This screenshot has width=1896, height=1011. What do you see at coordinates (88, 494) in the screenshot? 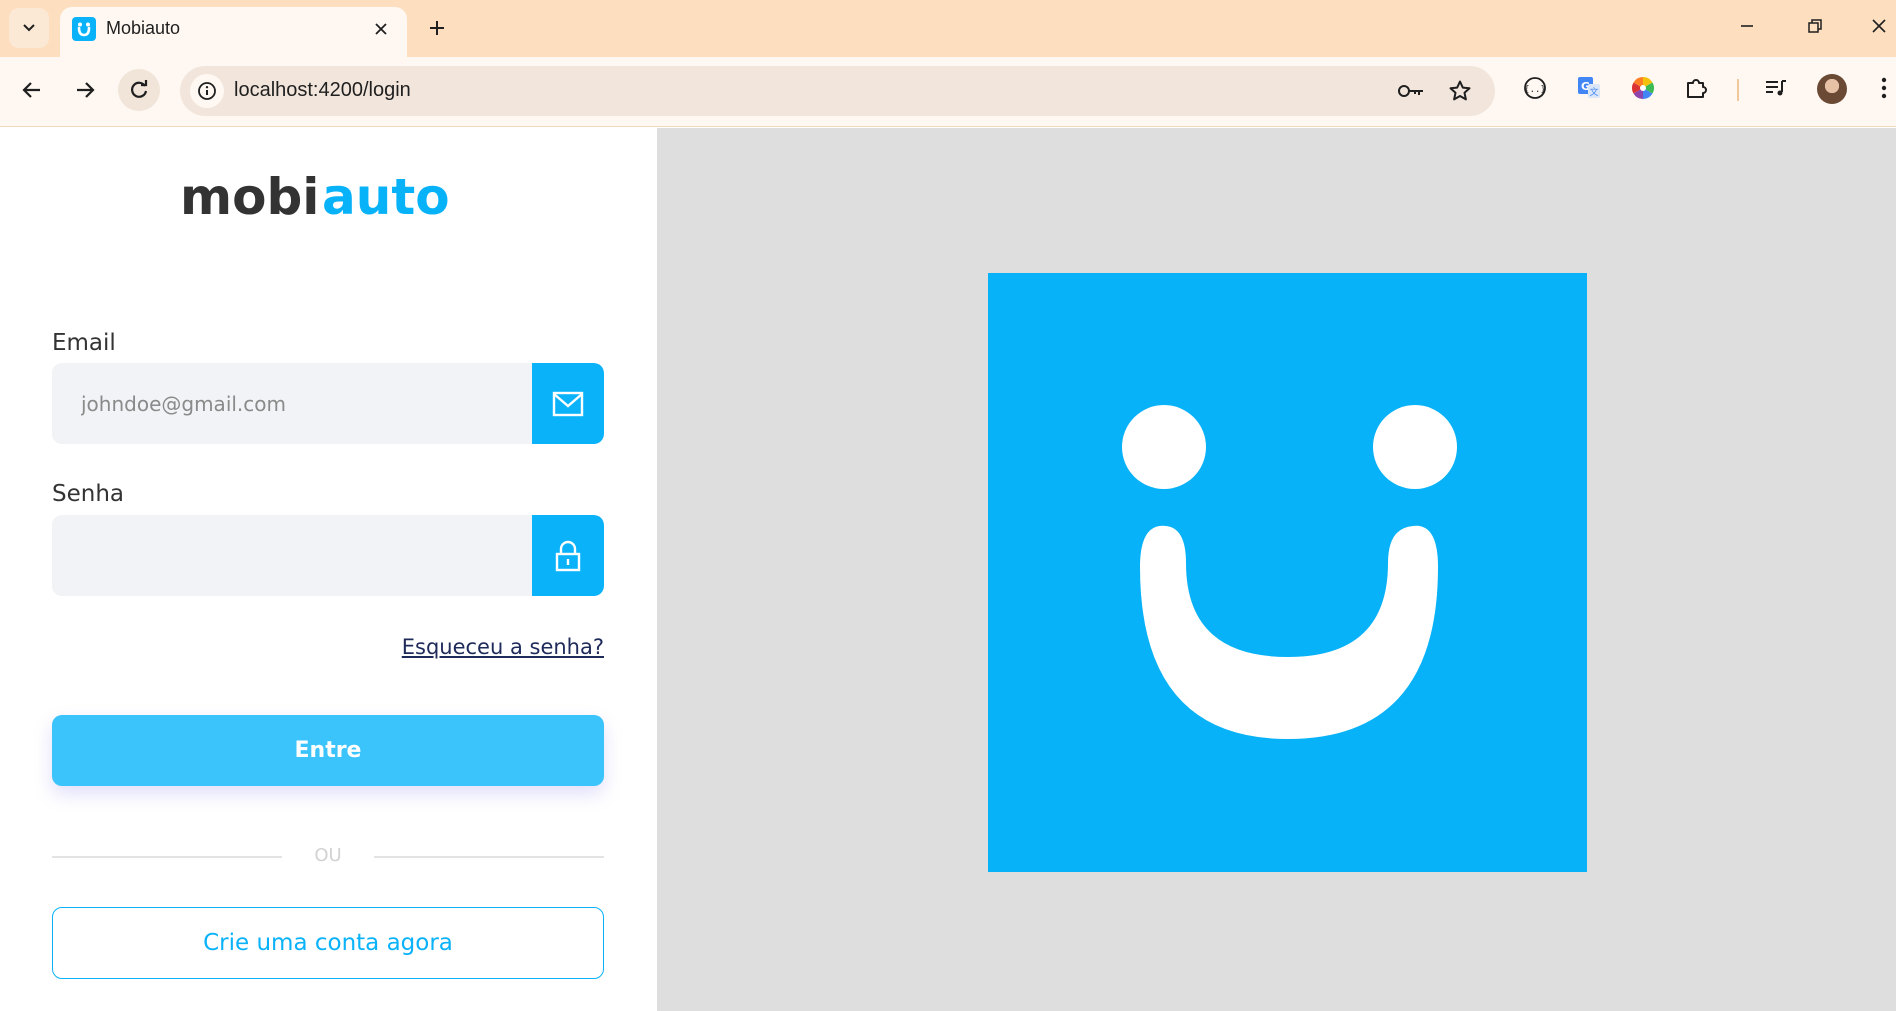
I see `password-label: Senha` at bounding box center [88, 494].